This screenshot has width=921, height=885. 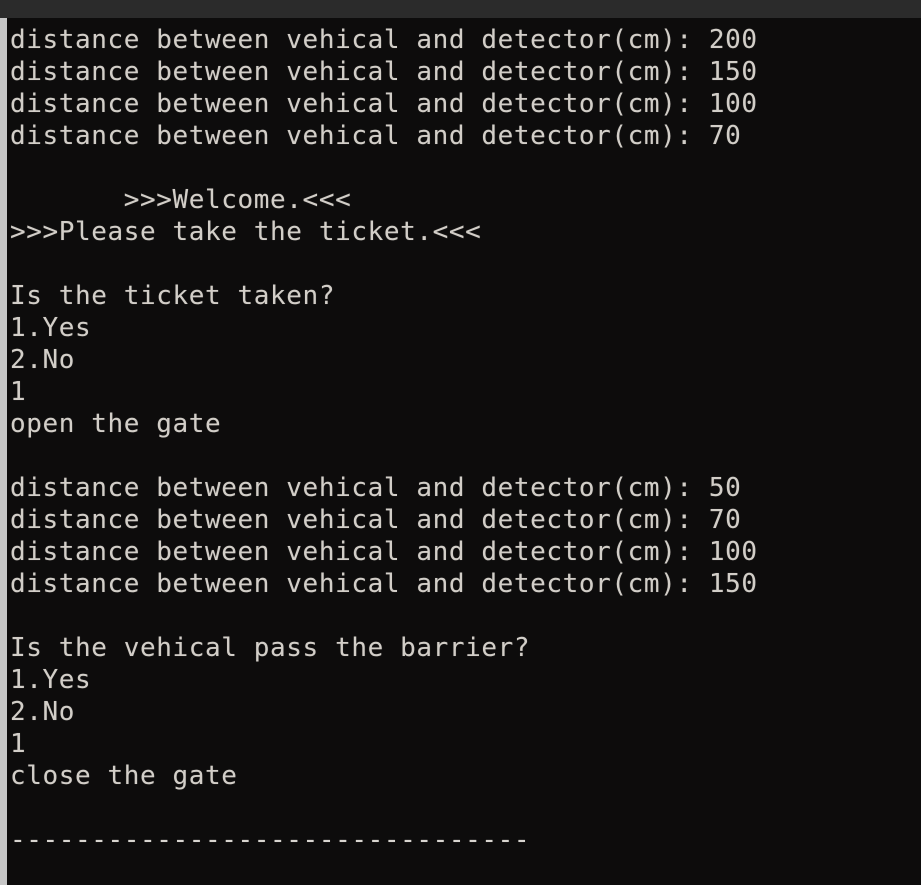 I want to click on console-line-ticket-answer: 1, so click(x=18, y=392).